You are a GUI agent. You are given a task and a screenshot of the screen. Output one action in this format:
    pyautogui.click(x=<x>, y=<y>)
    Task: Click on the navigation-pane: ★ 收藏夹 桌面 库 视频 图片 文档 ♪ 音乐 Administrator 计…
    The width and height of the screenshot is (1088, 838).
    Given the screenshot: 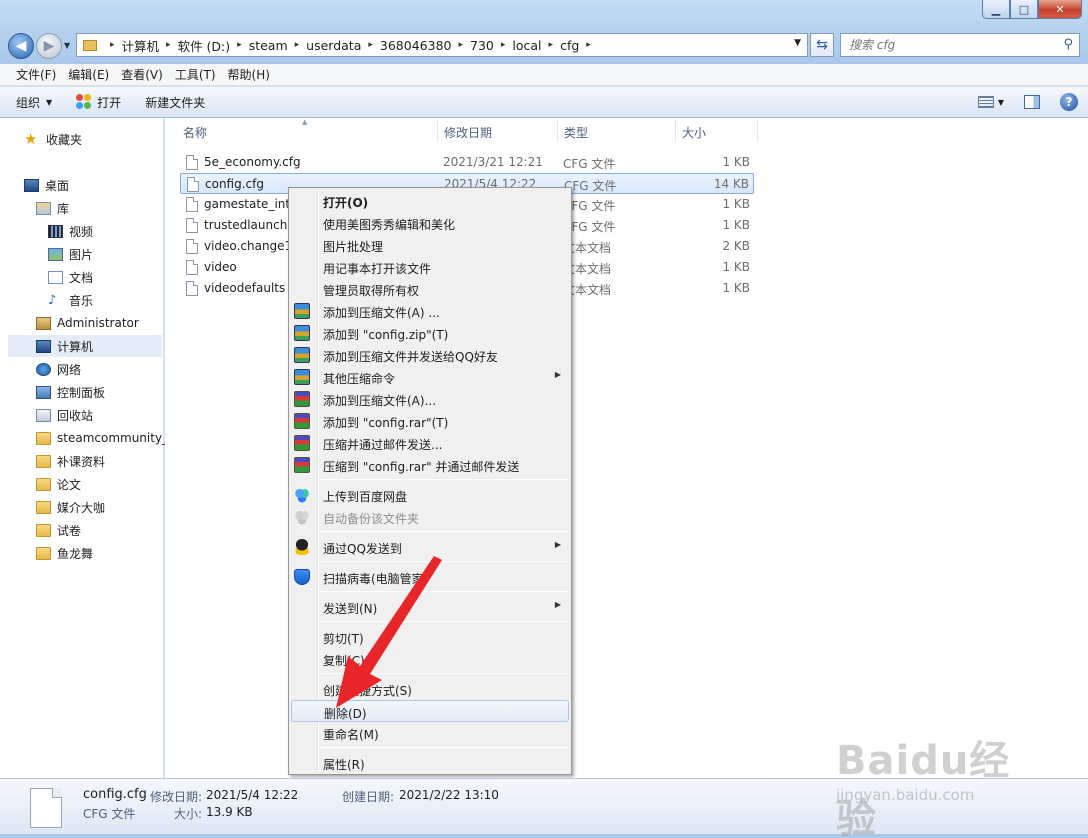 What is the action you would take?
    pyautogui.click(x=88, y=448)
    